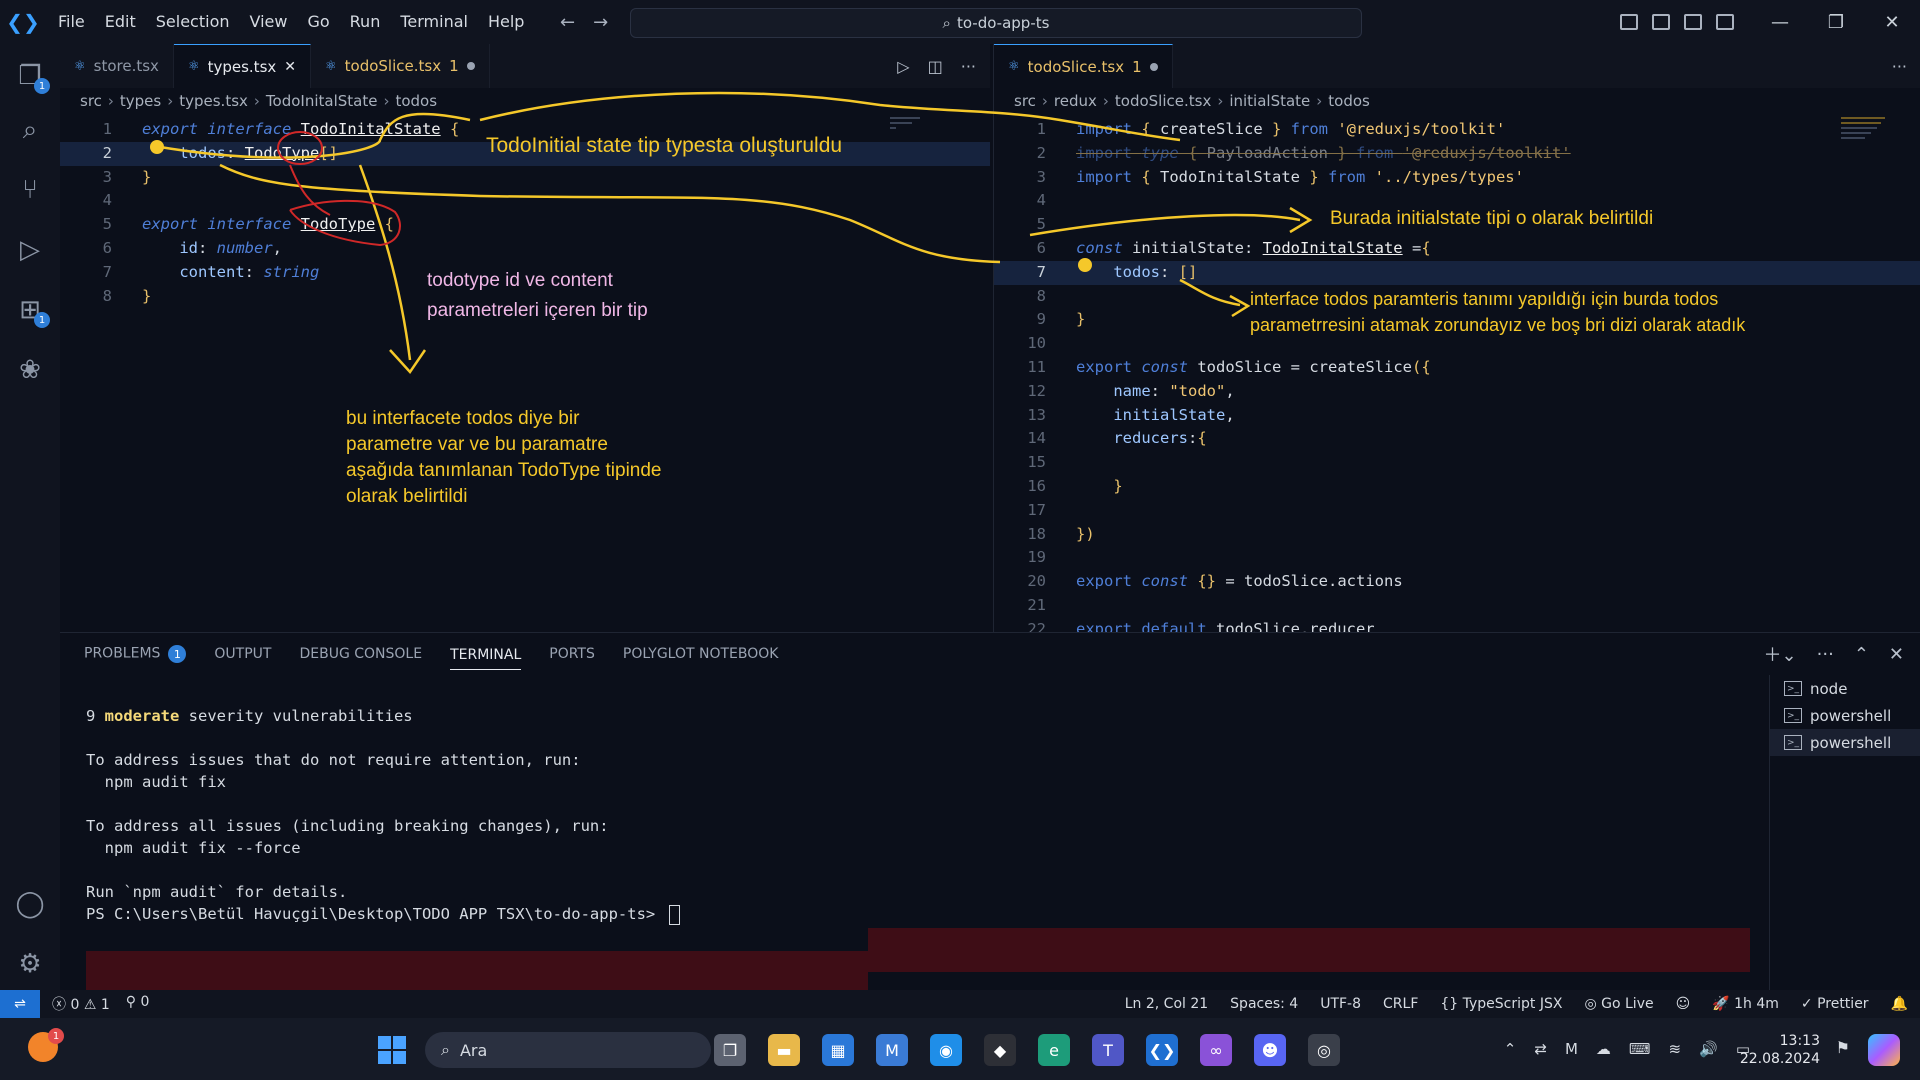  What do you see at coordinates (30, 310) in the screenshot?
I see `extensions-icon: ⊞ 1` at bounding box center [30, 310].